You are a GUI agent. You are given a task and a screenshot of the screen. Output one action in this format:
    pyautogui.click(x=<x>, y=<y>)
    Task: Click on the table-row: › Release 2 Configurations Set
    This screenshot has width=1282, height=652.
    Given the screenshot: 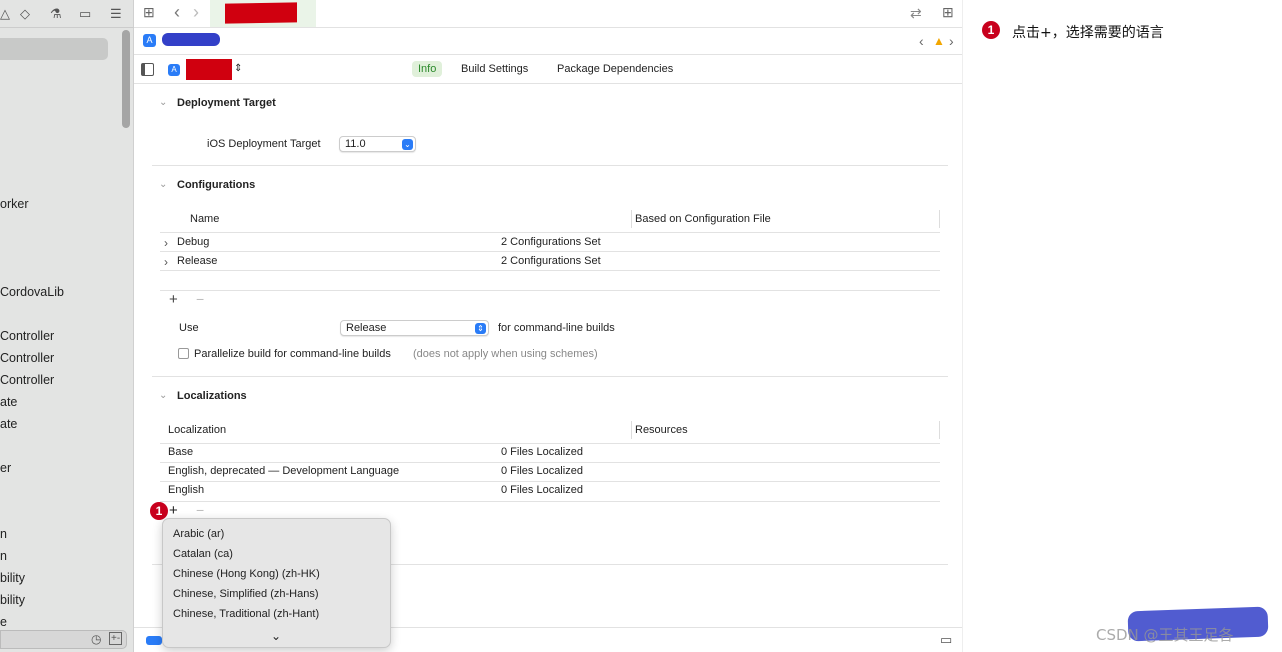 What is the action you would take?
    pyautogui.click(x=550, y=261)
    